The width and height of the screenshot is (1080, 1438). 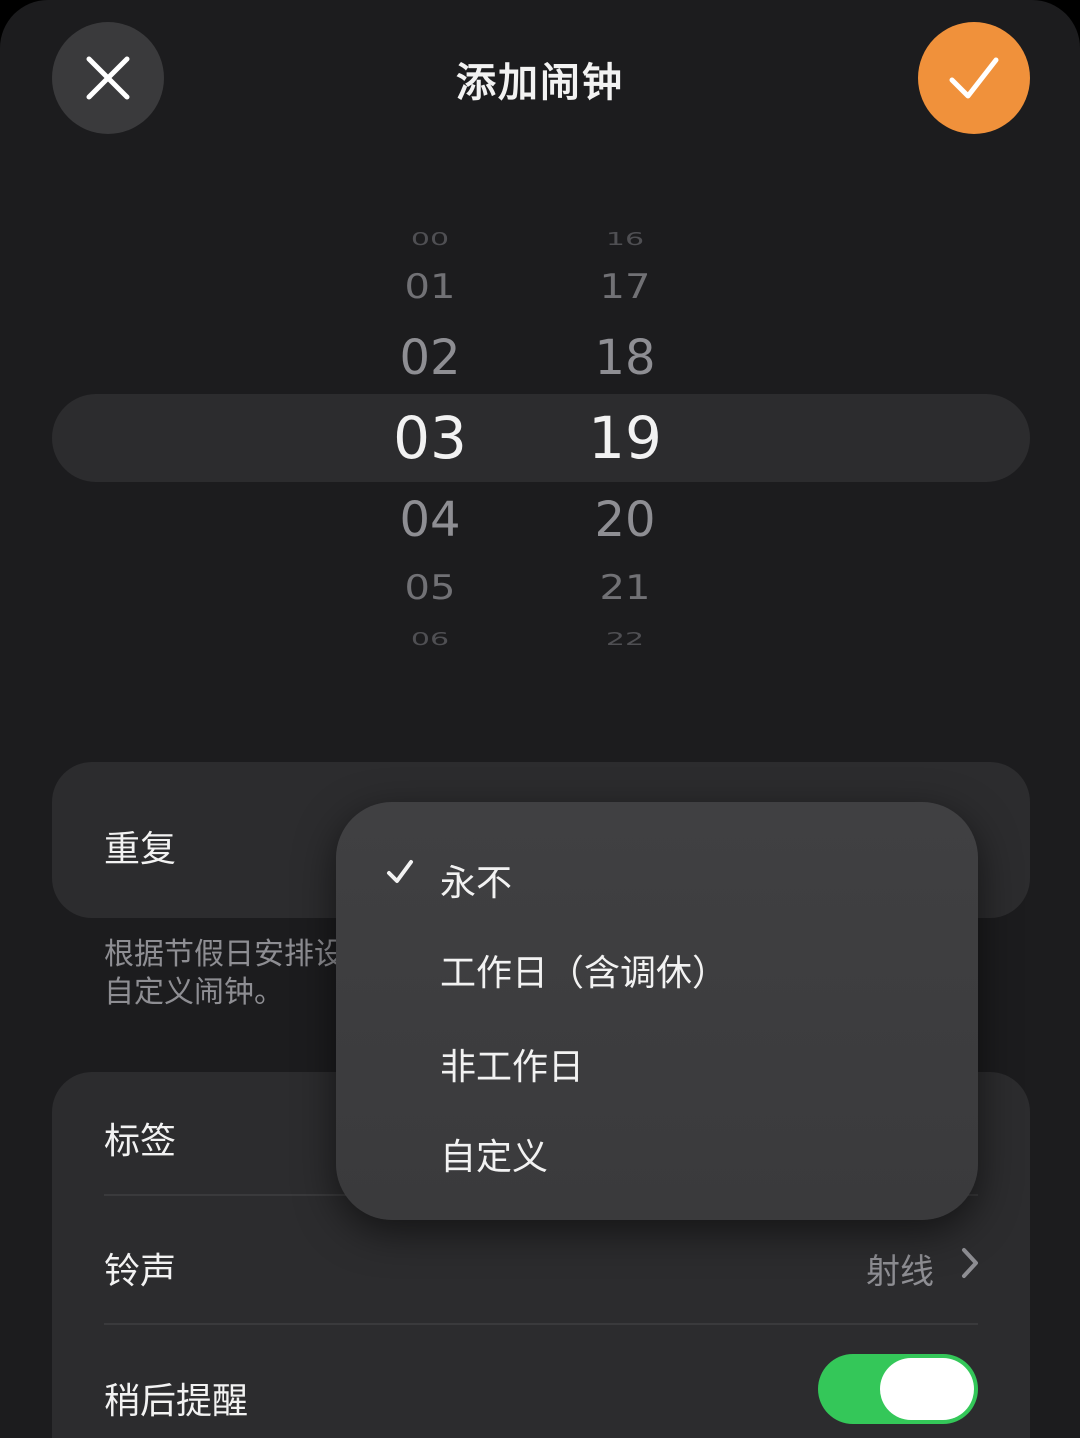 What do you see at coordinates (140, 1271) in the screenshot?
I see `ringtone-row-label: 铃声` at bounding box center [140, 1271].